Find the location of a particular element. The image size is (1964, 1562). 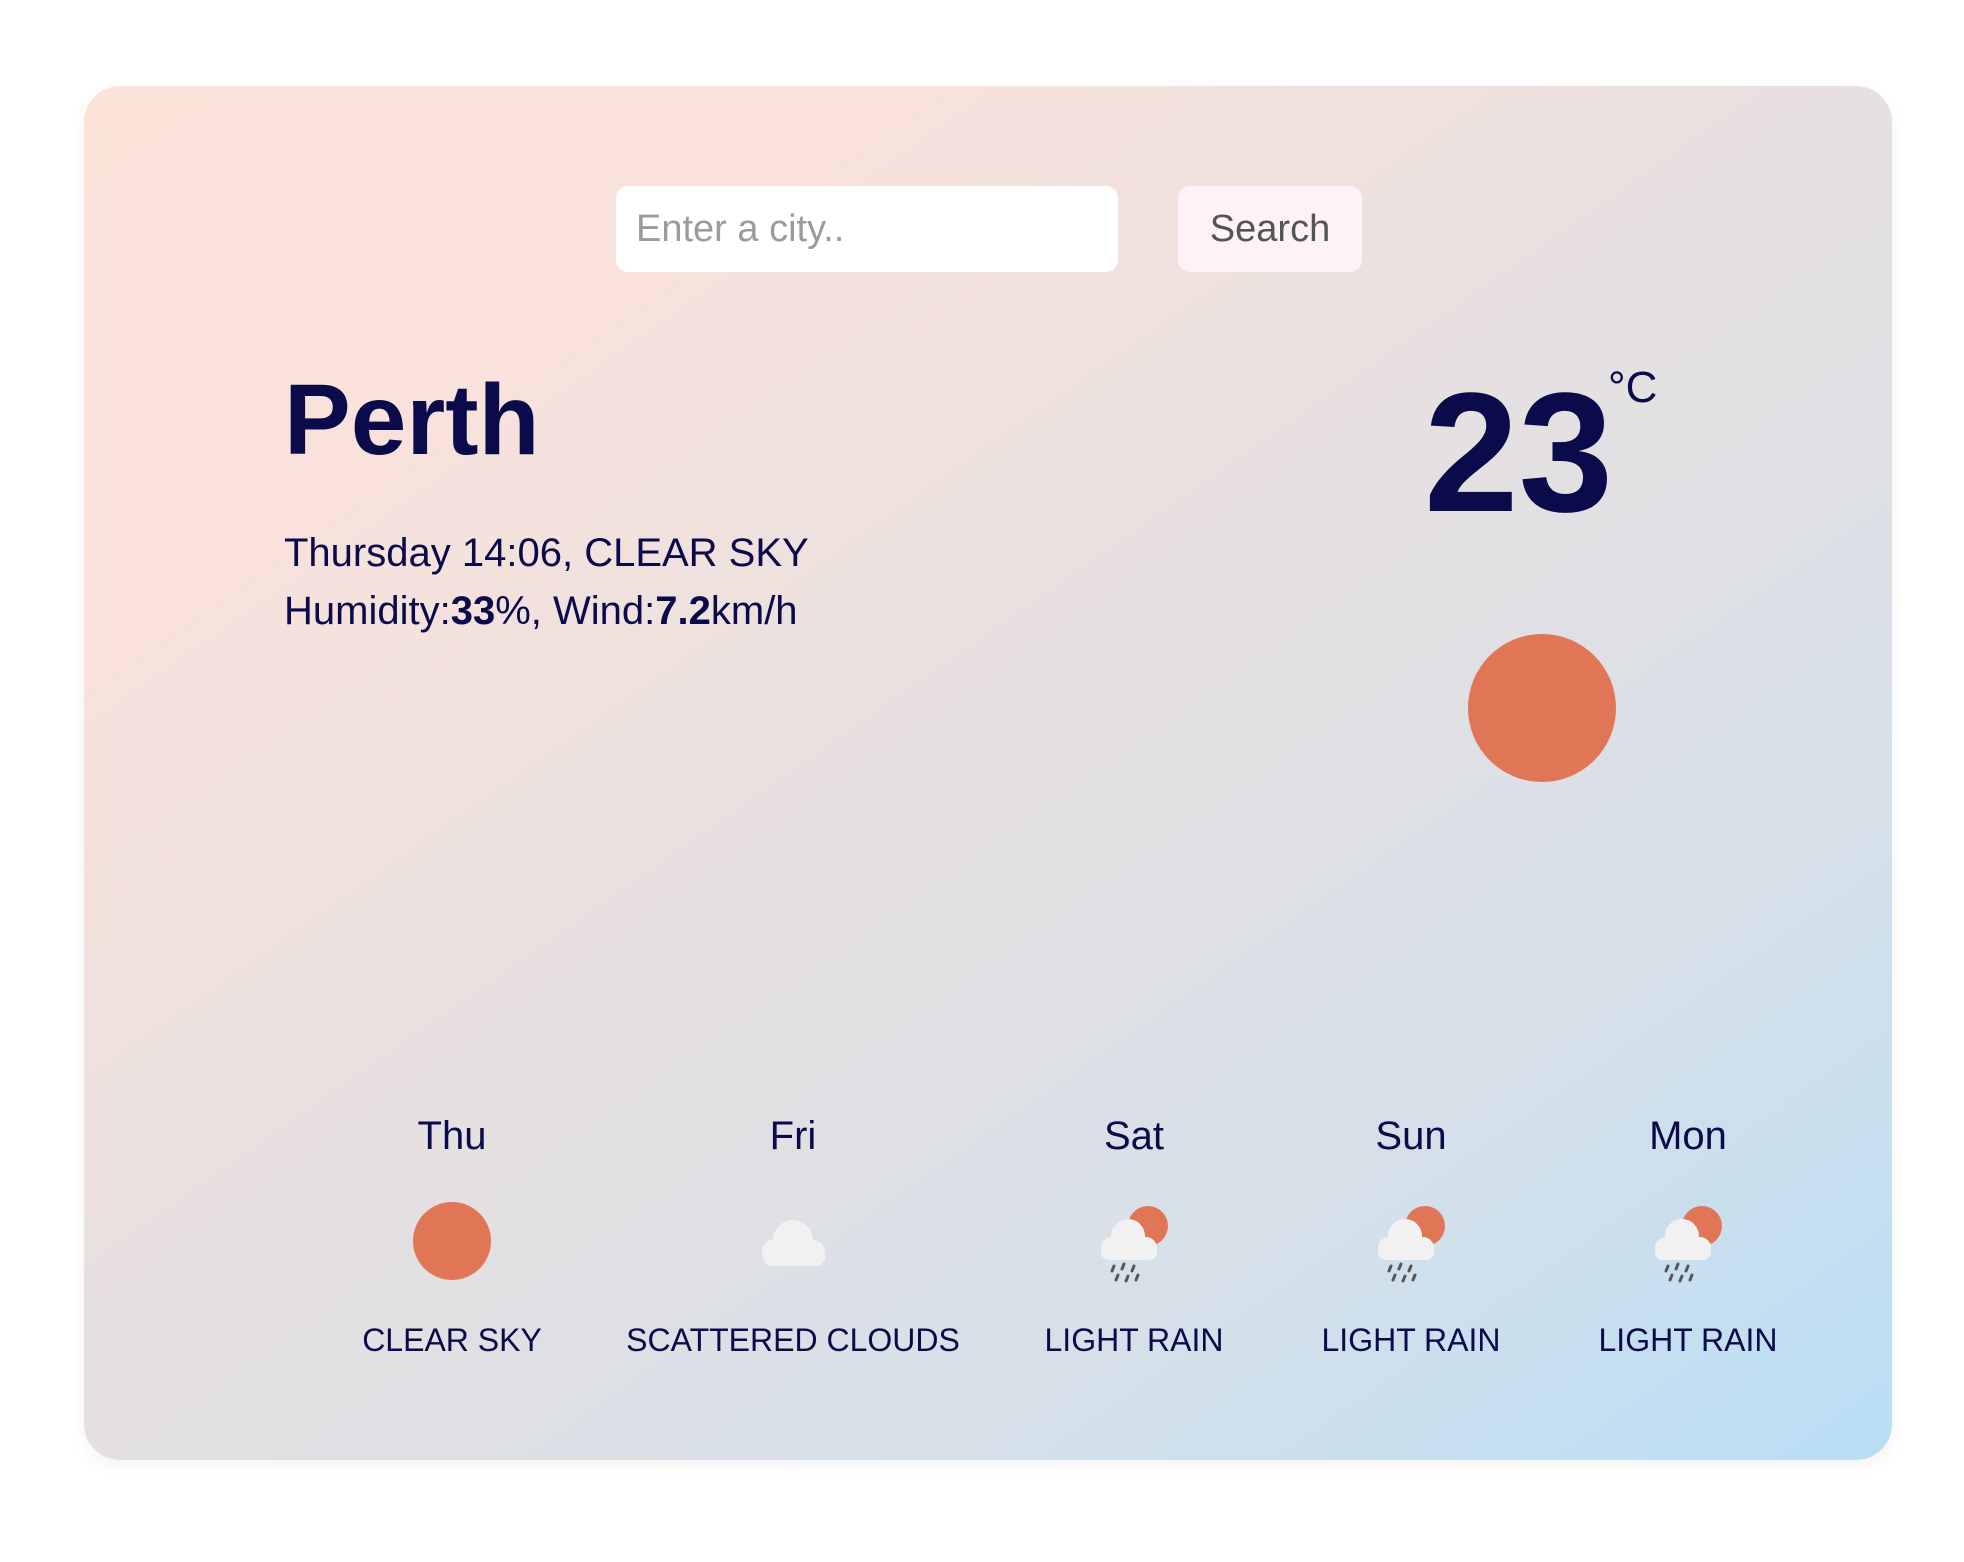

date-condition-line: Thursday 14:06, CLEAR SKY is located at coordinates (546, 553).